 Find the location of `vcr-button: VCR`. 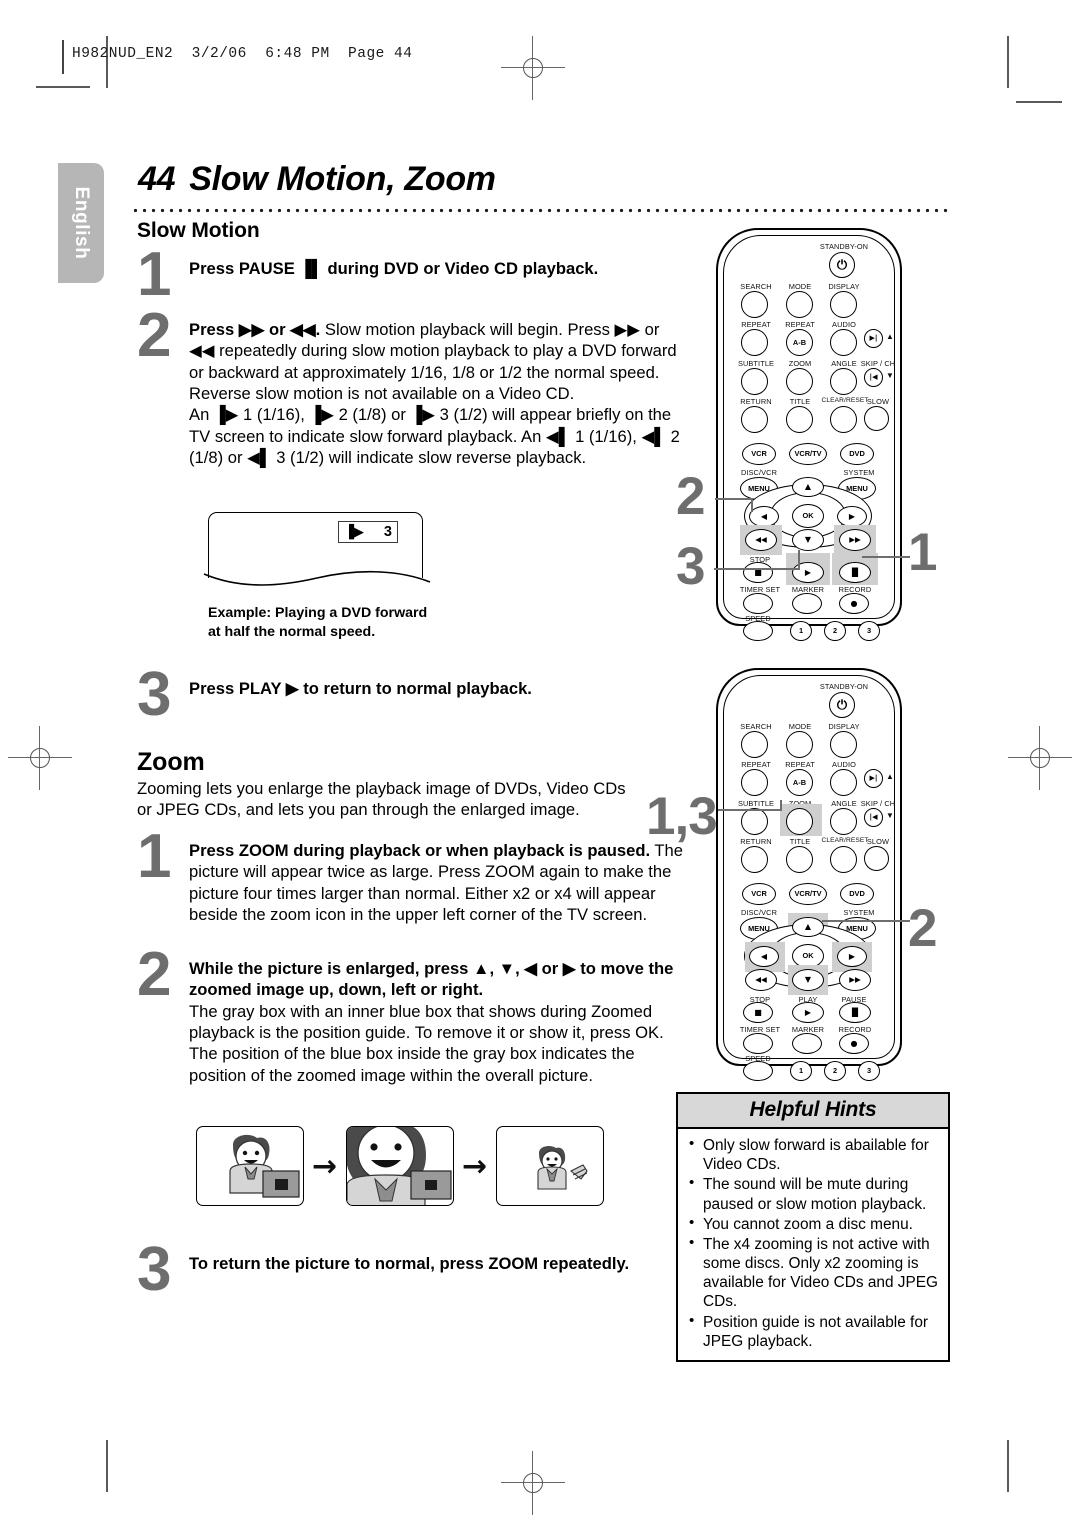

vcr-button: VCR is located at coordinates (759, 454).